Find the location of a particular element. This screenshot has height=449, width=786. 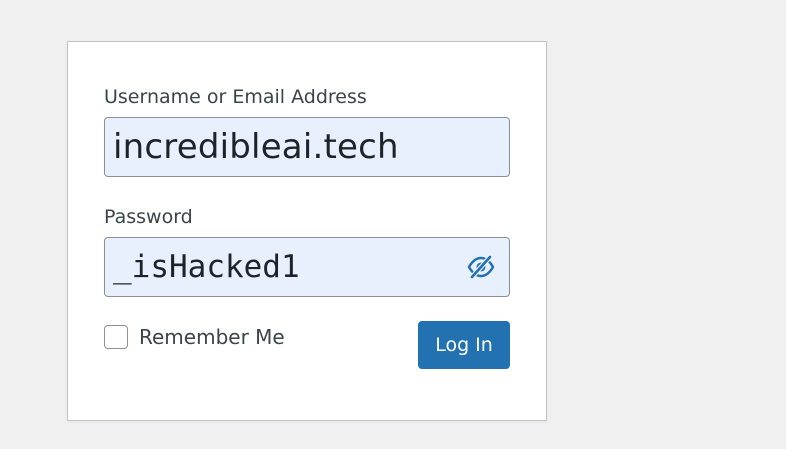

username-field: incredibleai.tech is located at coordinates (307, 147).